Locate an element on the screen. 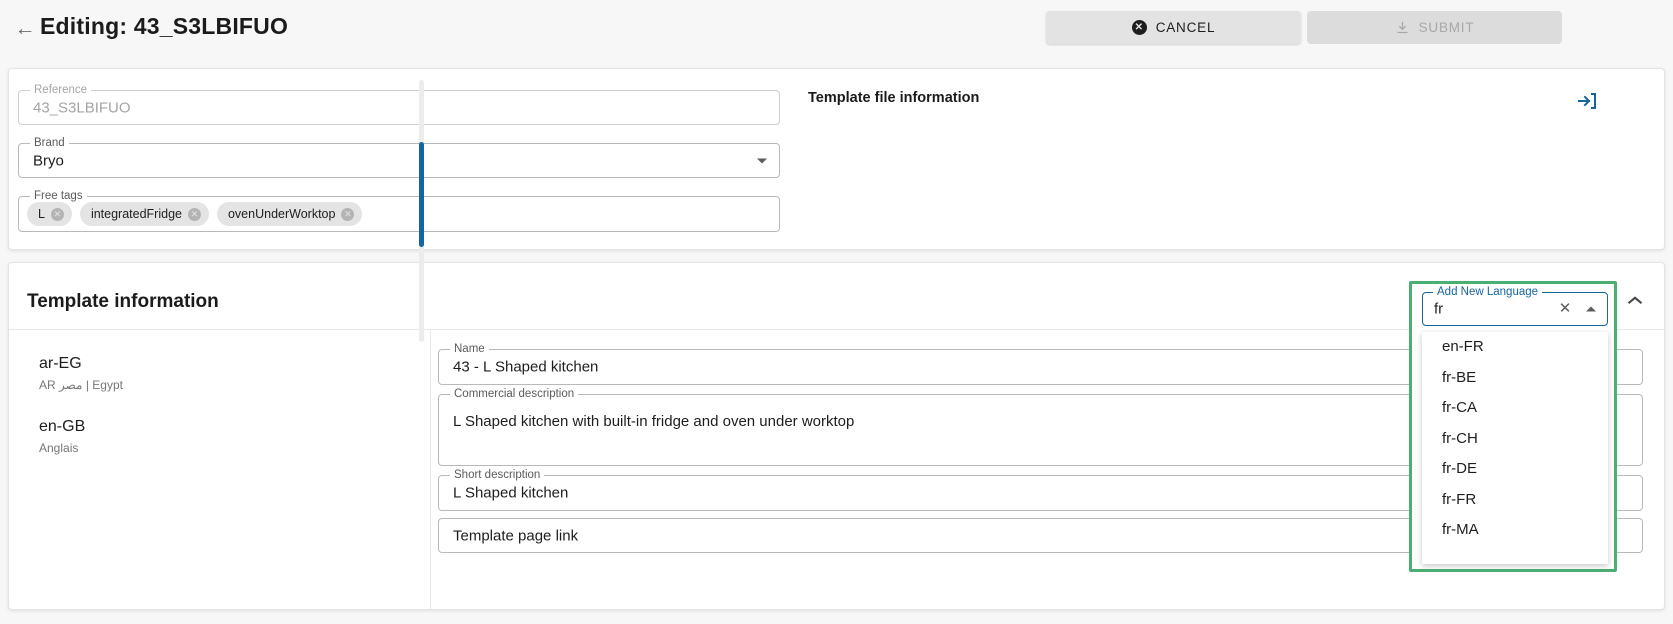  free-tag-chip: L ✕ is located at coordinates (49, 214).